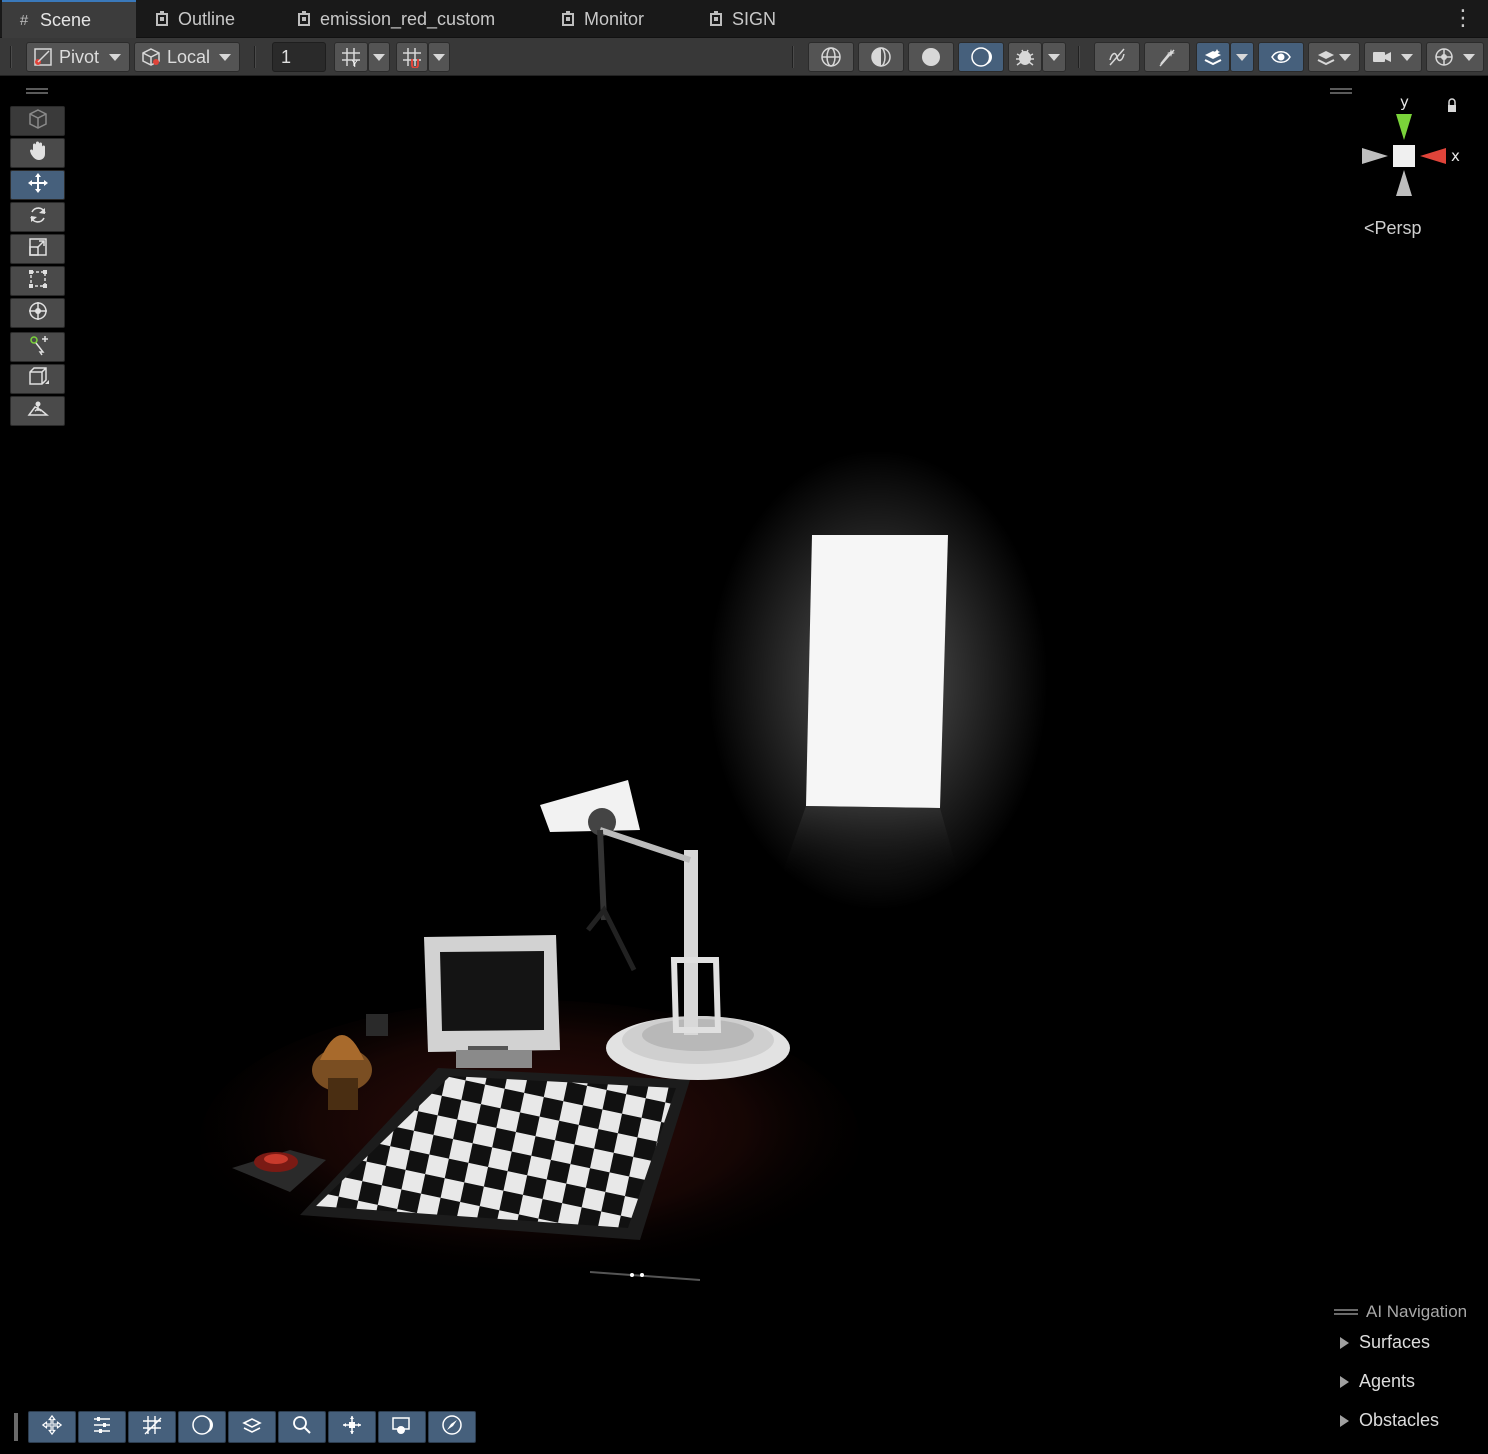  I want to click on ai-navigation-header: AI Navigation, so click(1409, 1312).